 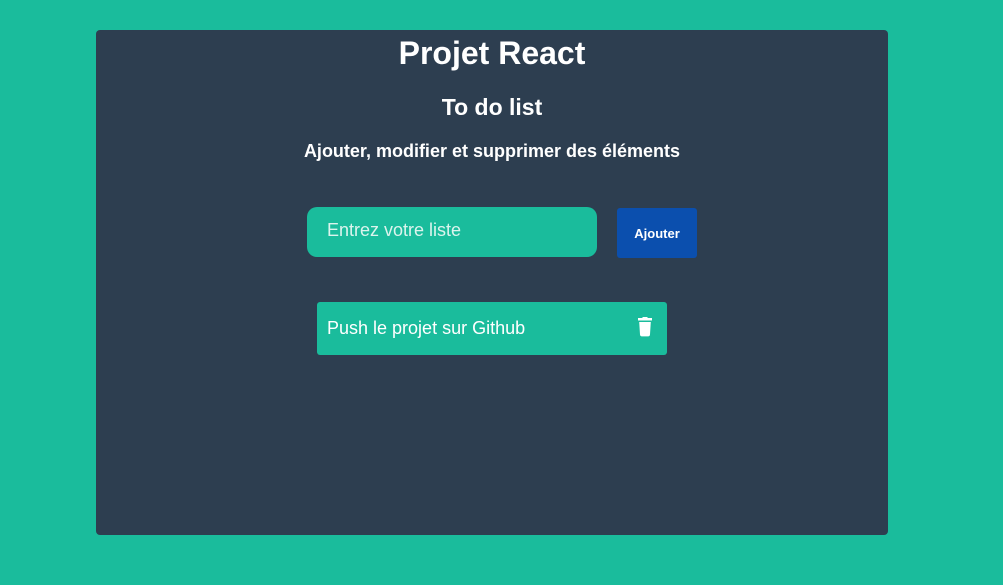 I want to click on delete-button, so click(x=645, y=327).